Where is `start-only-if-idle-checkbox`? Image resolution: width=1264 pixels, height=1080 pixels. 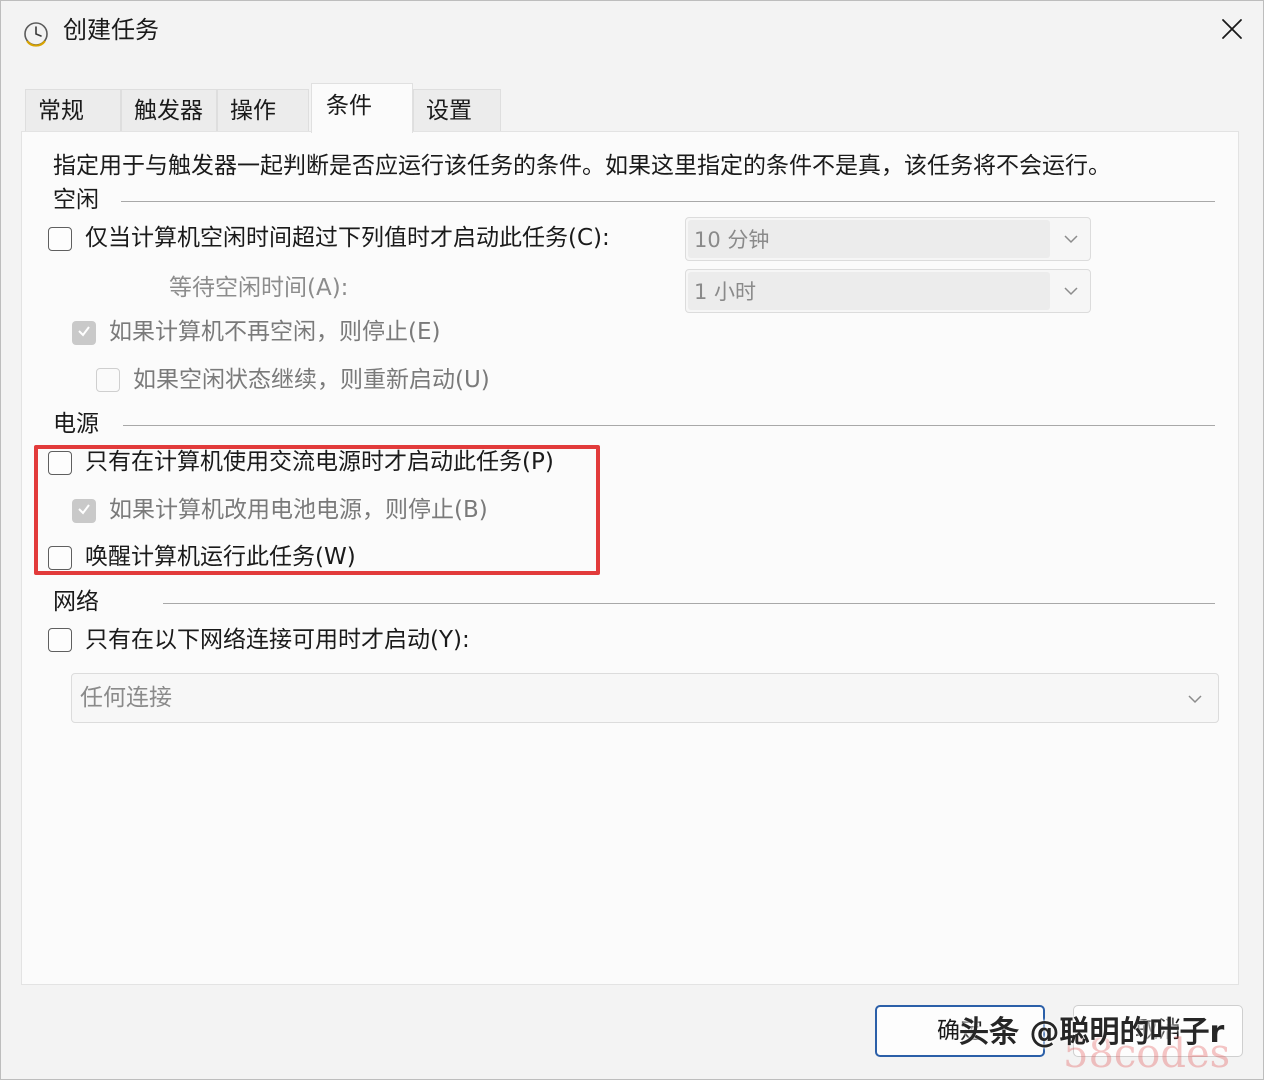 start-only-if-idle-checkbox is located at coordinates (60, 239).